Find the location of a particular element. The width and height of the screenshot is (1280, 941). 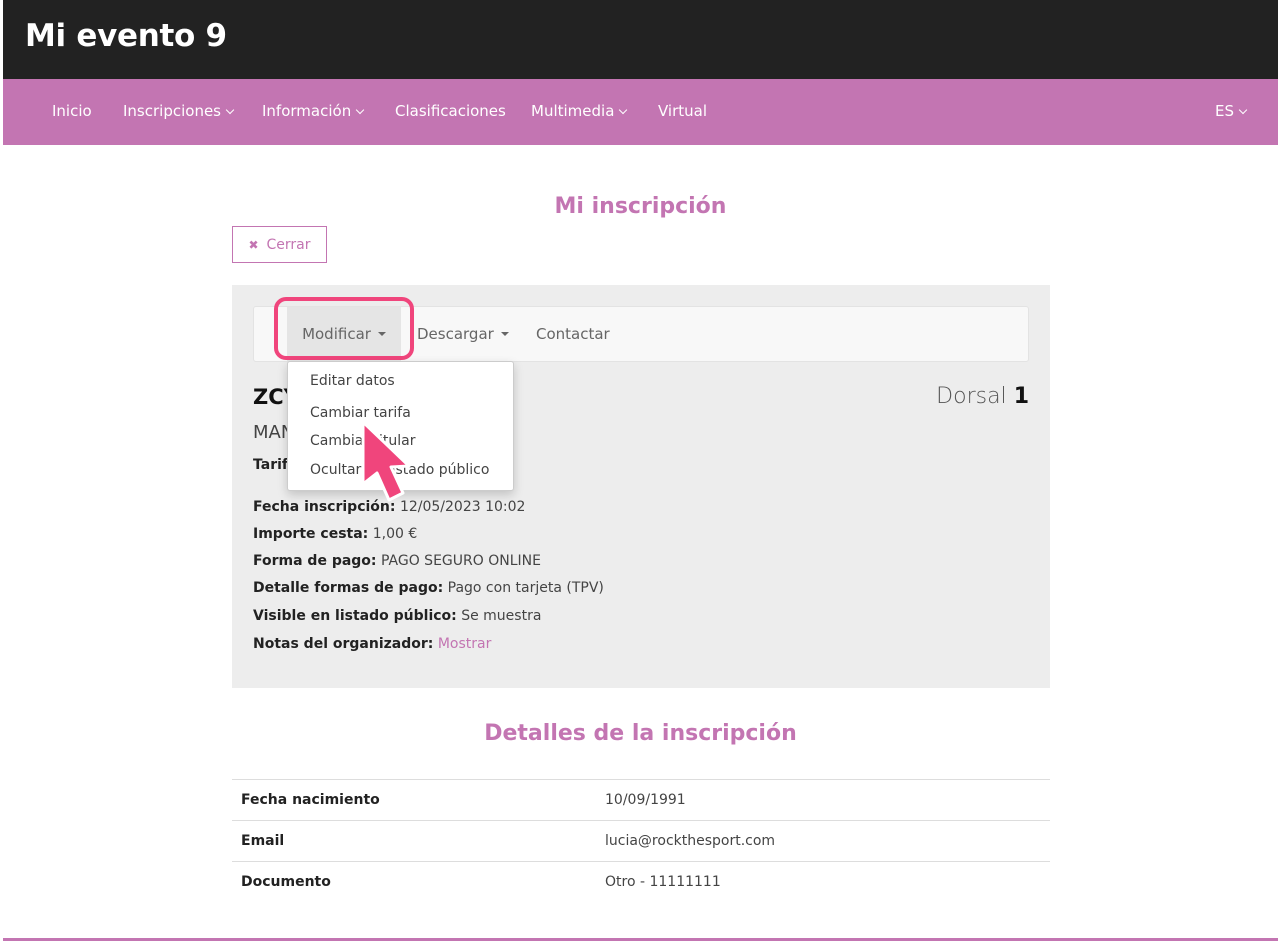

nav-item-virtual: Virtual is located at coordinates (682, 111).